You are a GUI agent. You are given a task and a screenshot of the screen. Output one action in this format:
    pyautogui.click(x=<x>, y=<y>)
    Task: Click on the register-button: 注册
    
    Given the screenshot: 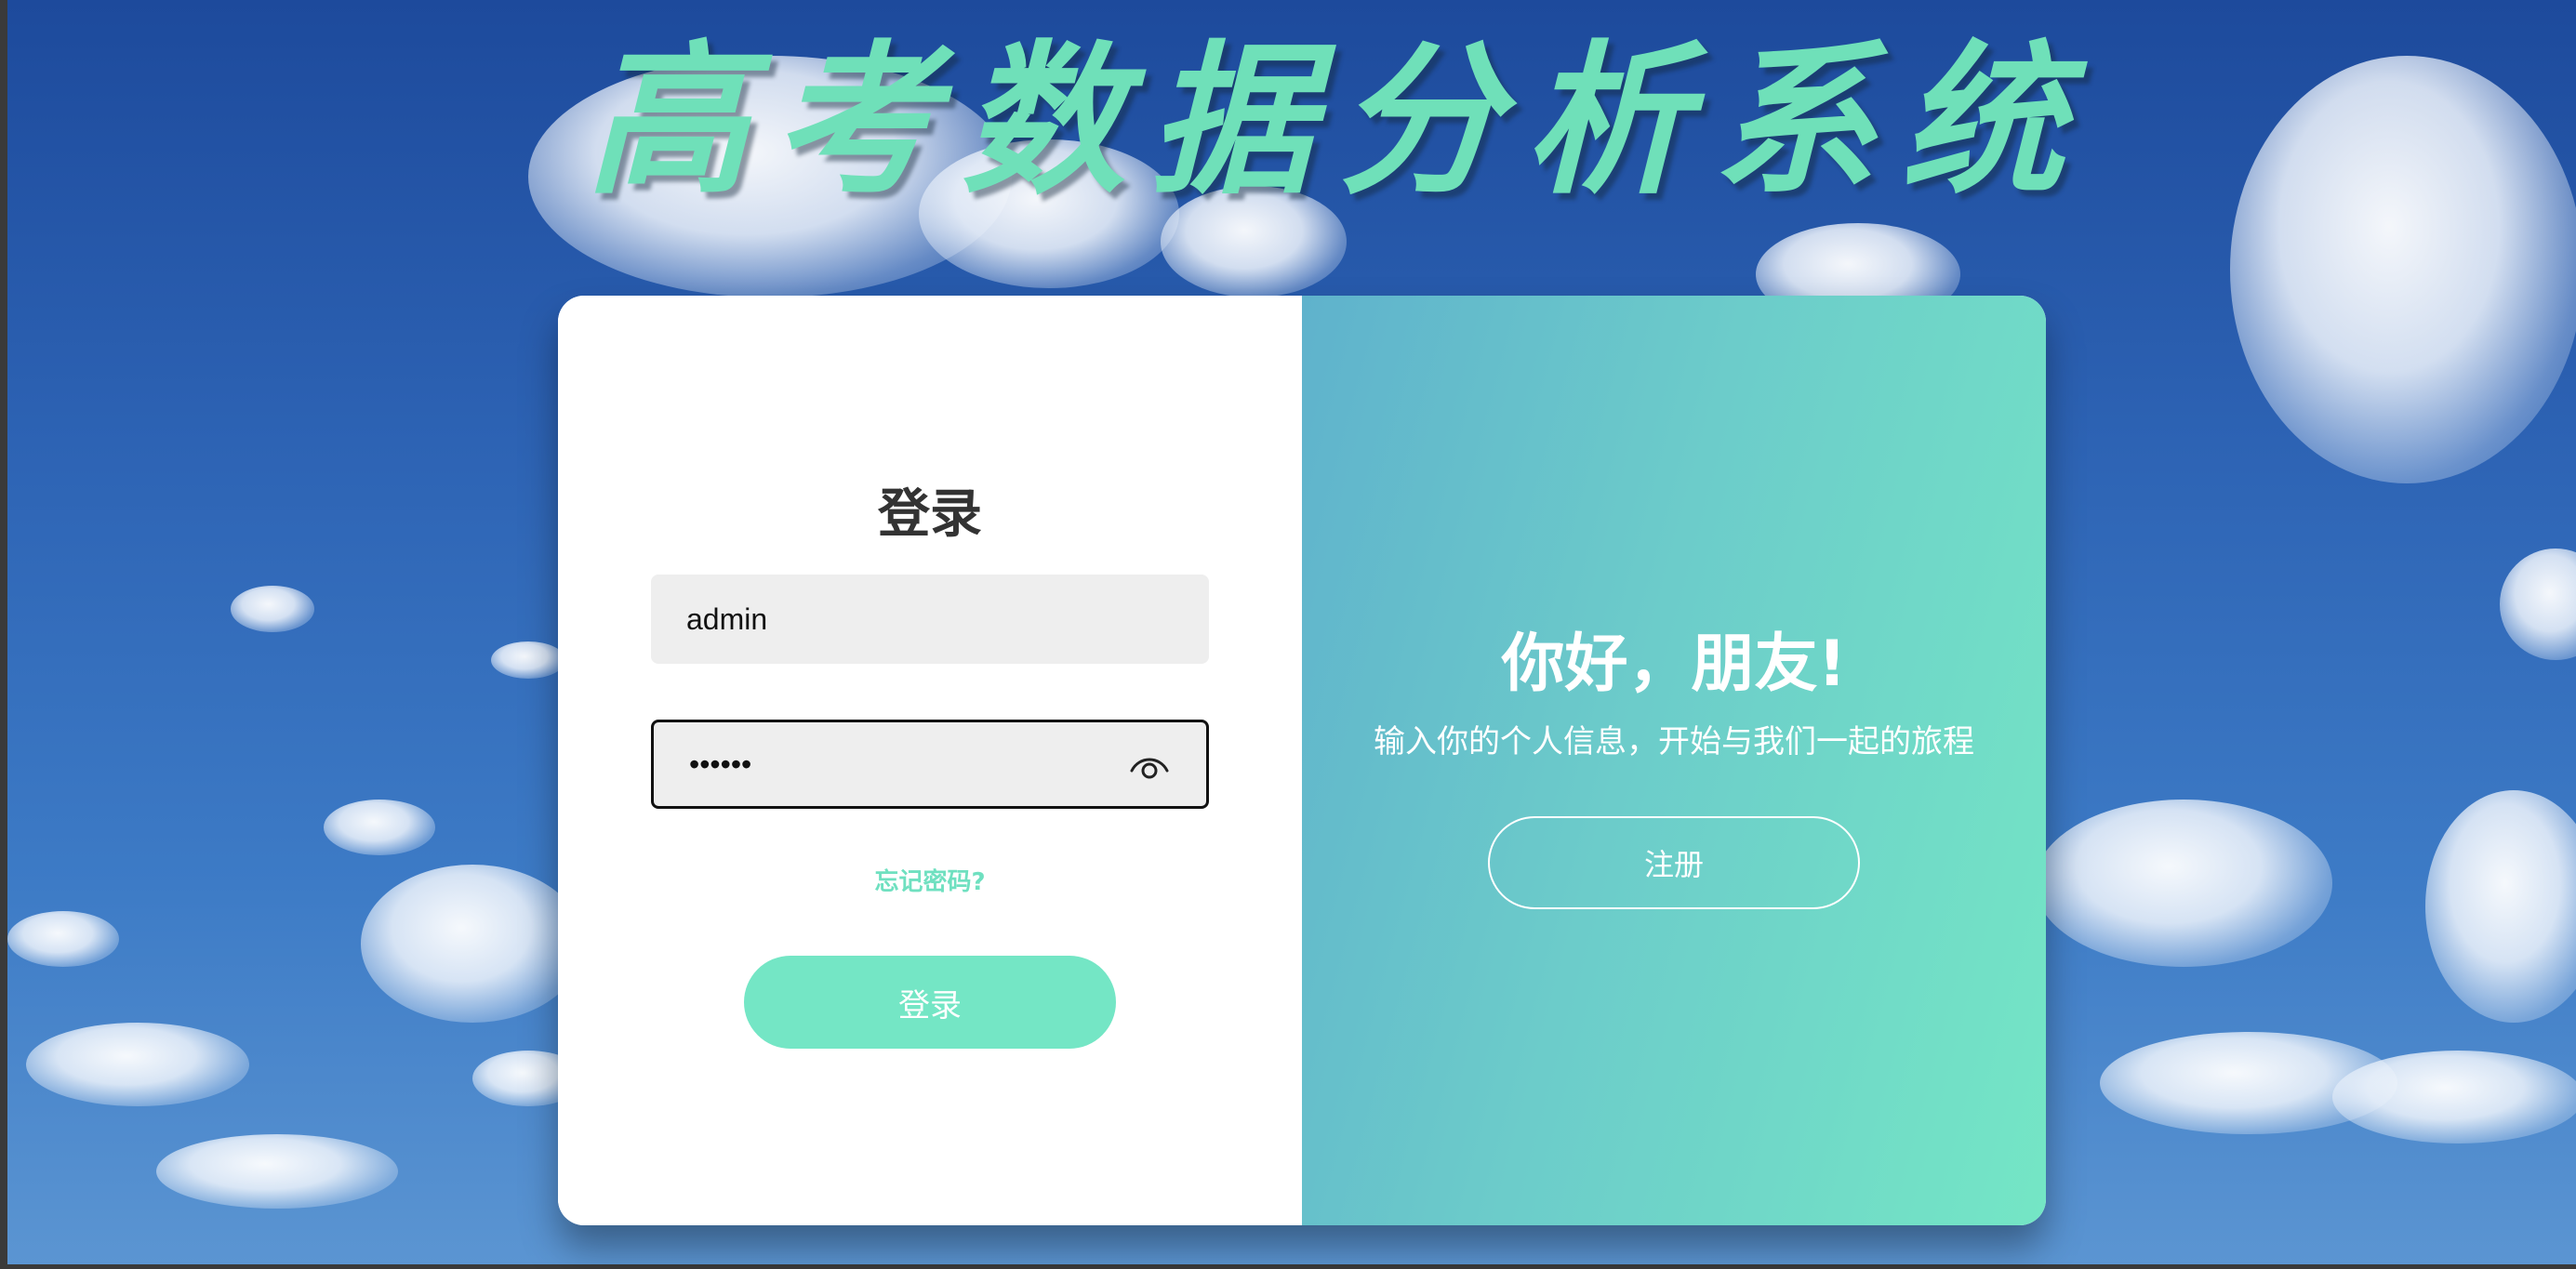 What is the action you would take?
    pyautogui.click(x=1674, y=863)
    